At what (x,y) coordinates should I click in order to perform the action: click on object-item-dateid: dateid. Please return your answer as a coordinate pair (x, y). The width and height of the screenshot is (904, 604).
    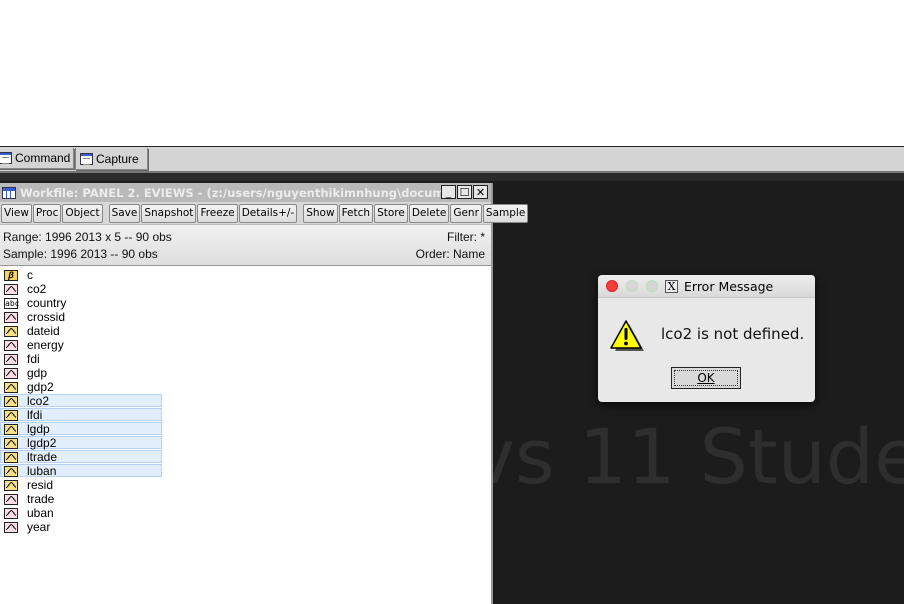
    Looking at the image, I should click on (245, 331).